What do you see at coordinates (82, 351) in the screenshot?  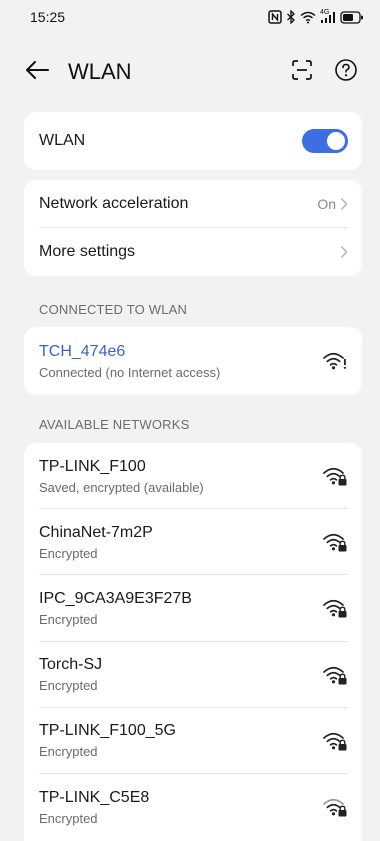 I see `network-name: TCH_474e6` at bounding box center [82, 351].